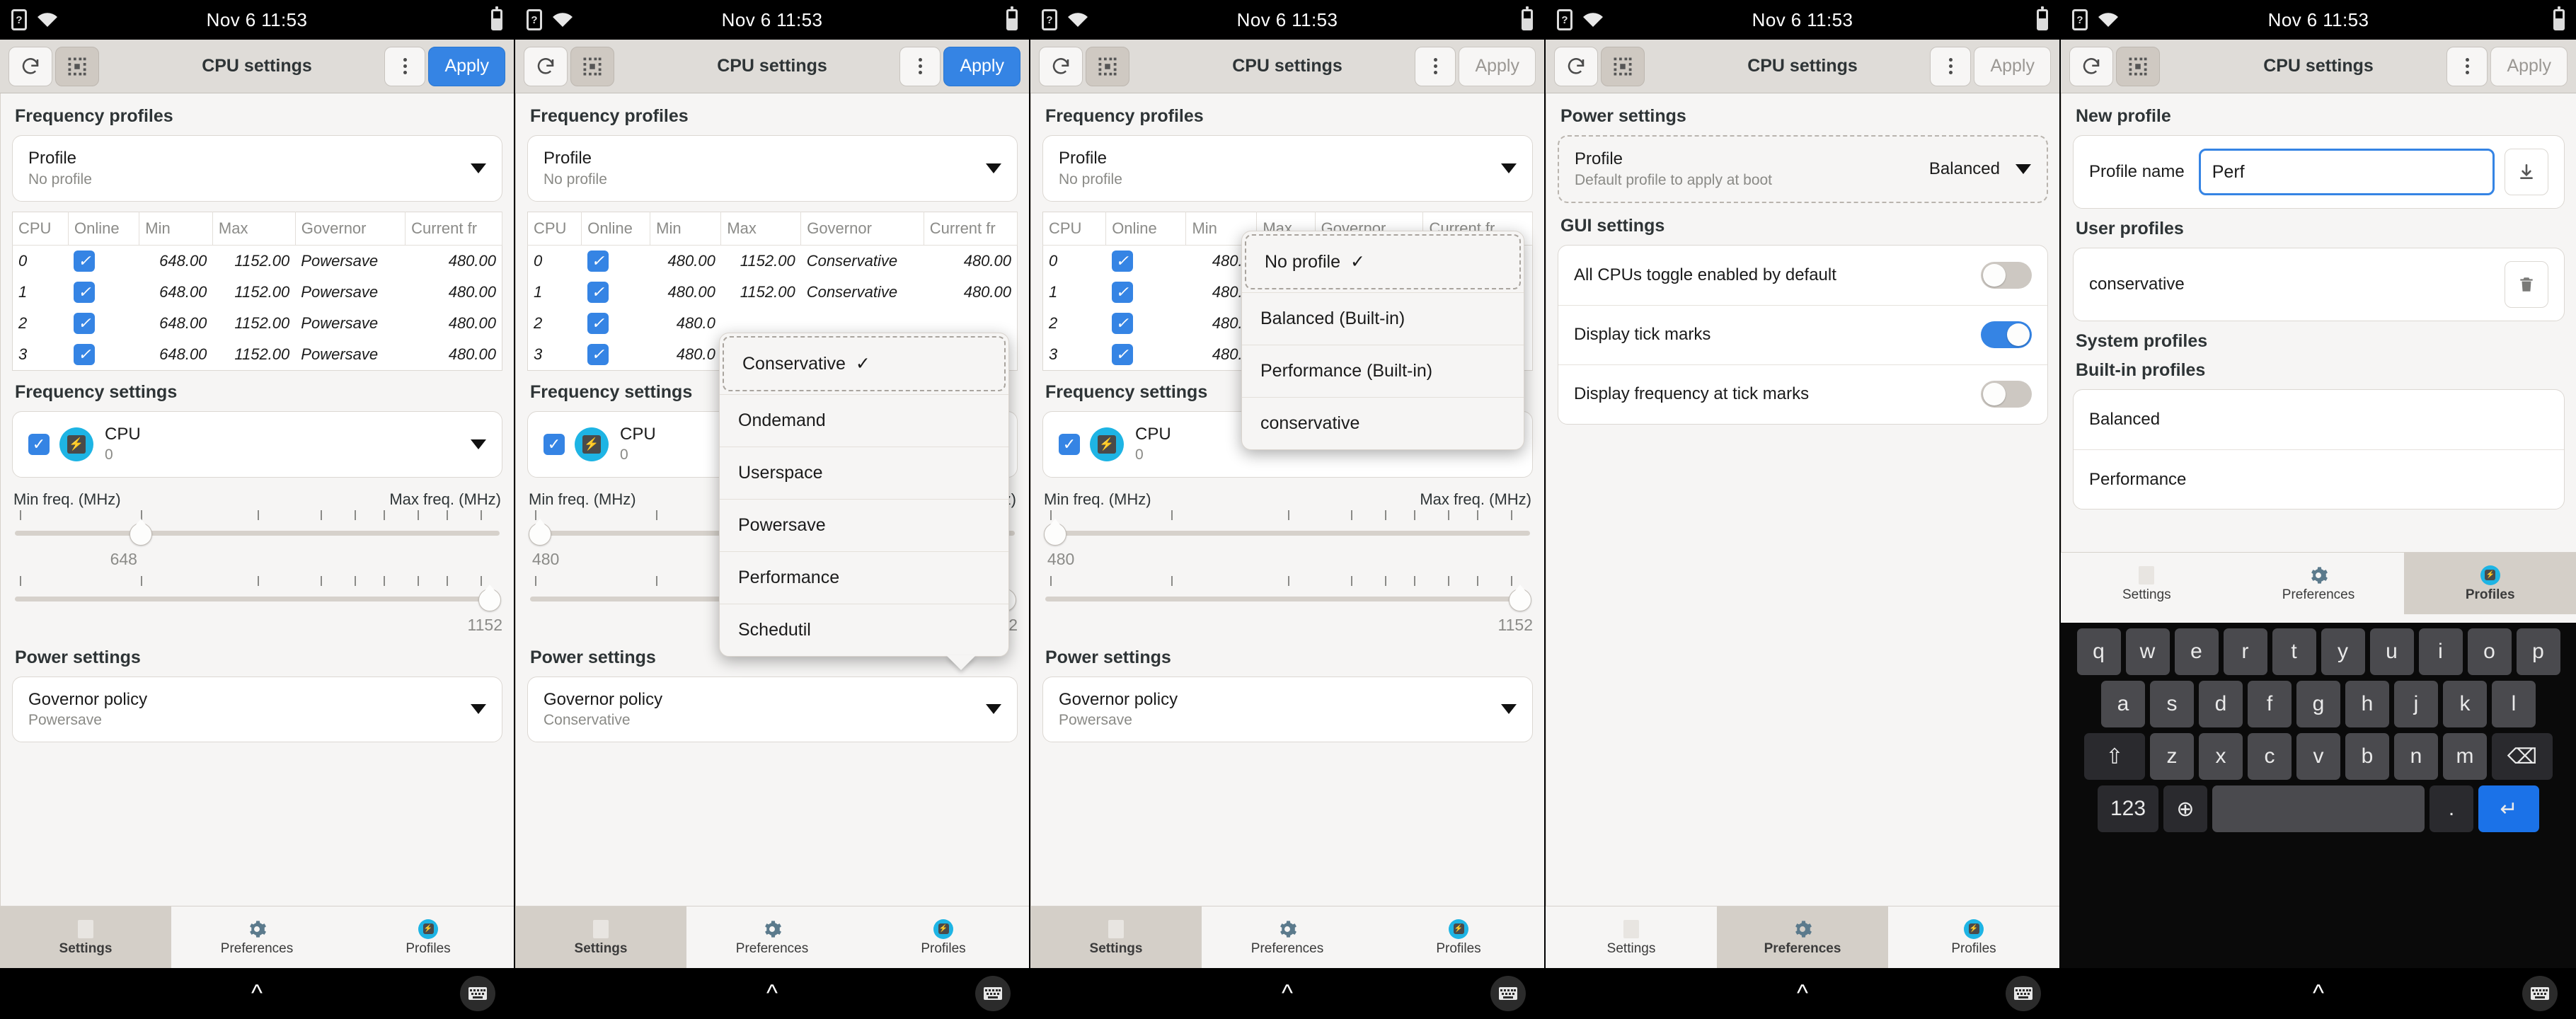  Describe the element at coordinates (1383, 371) in the screenshot. I see `popover-item: Performance (Built-in)` at that location.